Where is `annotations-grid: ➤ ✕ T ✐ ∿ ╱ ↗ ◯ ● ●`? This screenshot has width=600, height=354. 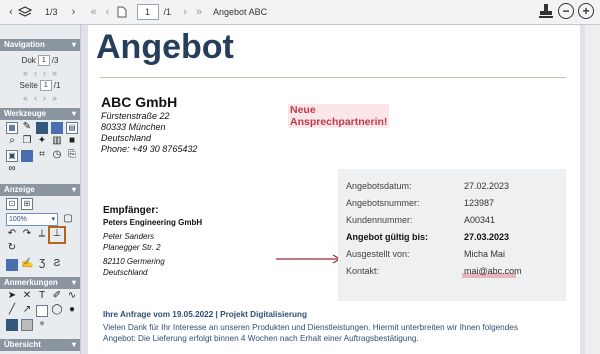
annotations-grid: ➤ ✕ T ✐ ∿ ╱ ↗ ◯ ● ● is located at coordinates (40, 311).